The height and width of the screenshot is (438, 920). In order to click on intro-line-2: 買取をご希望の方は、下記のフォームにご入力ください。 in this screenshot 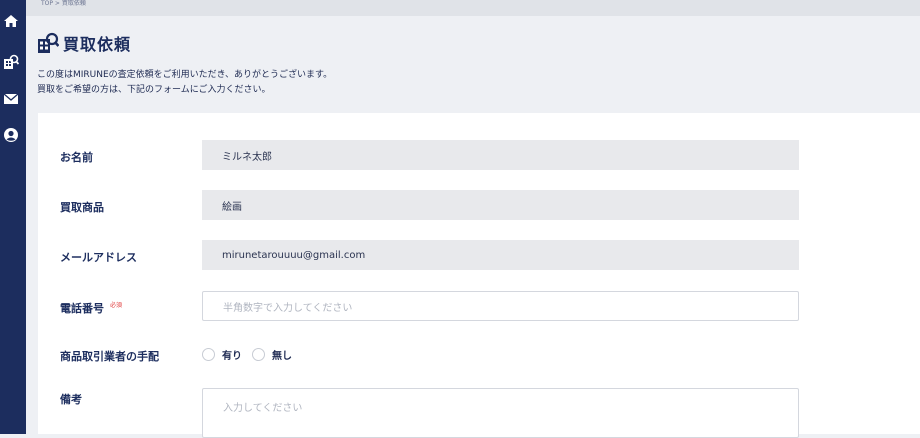, I will do `click(154, 90)`.